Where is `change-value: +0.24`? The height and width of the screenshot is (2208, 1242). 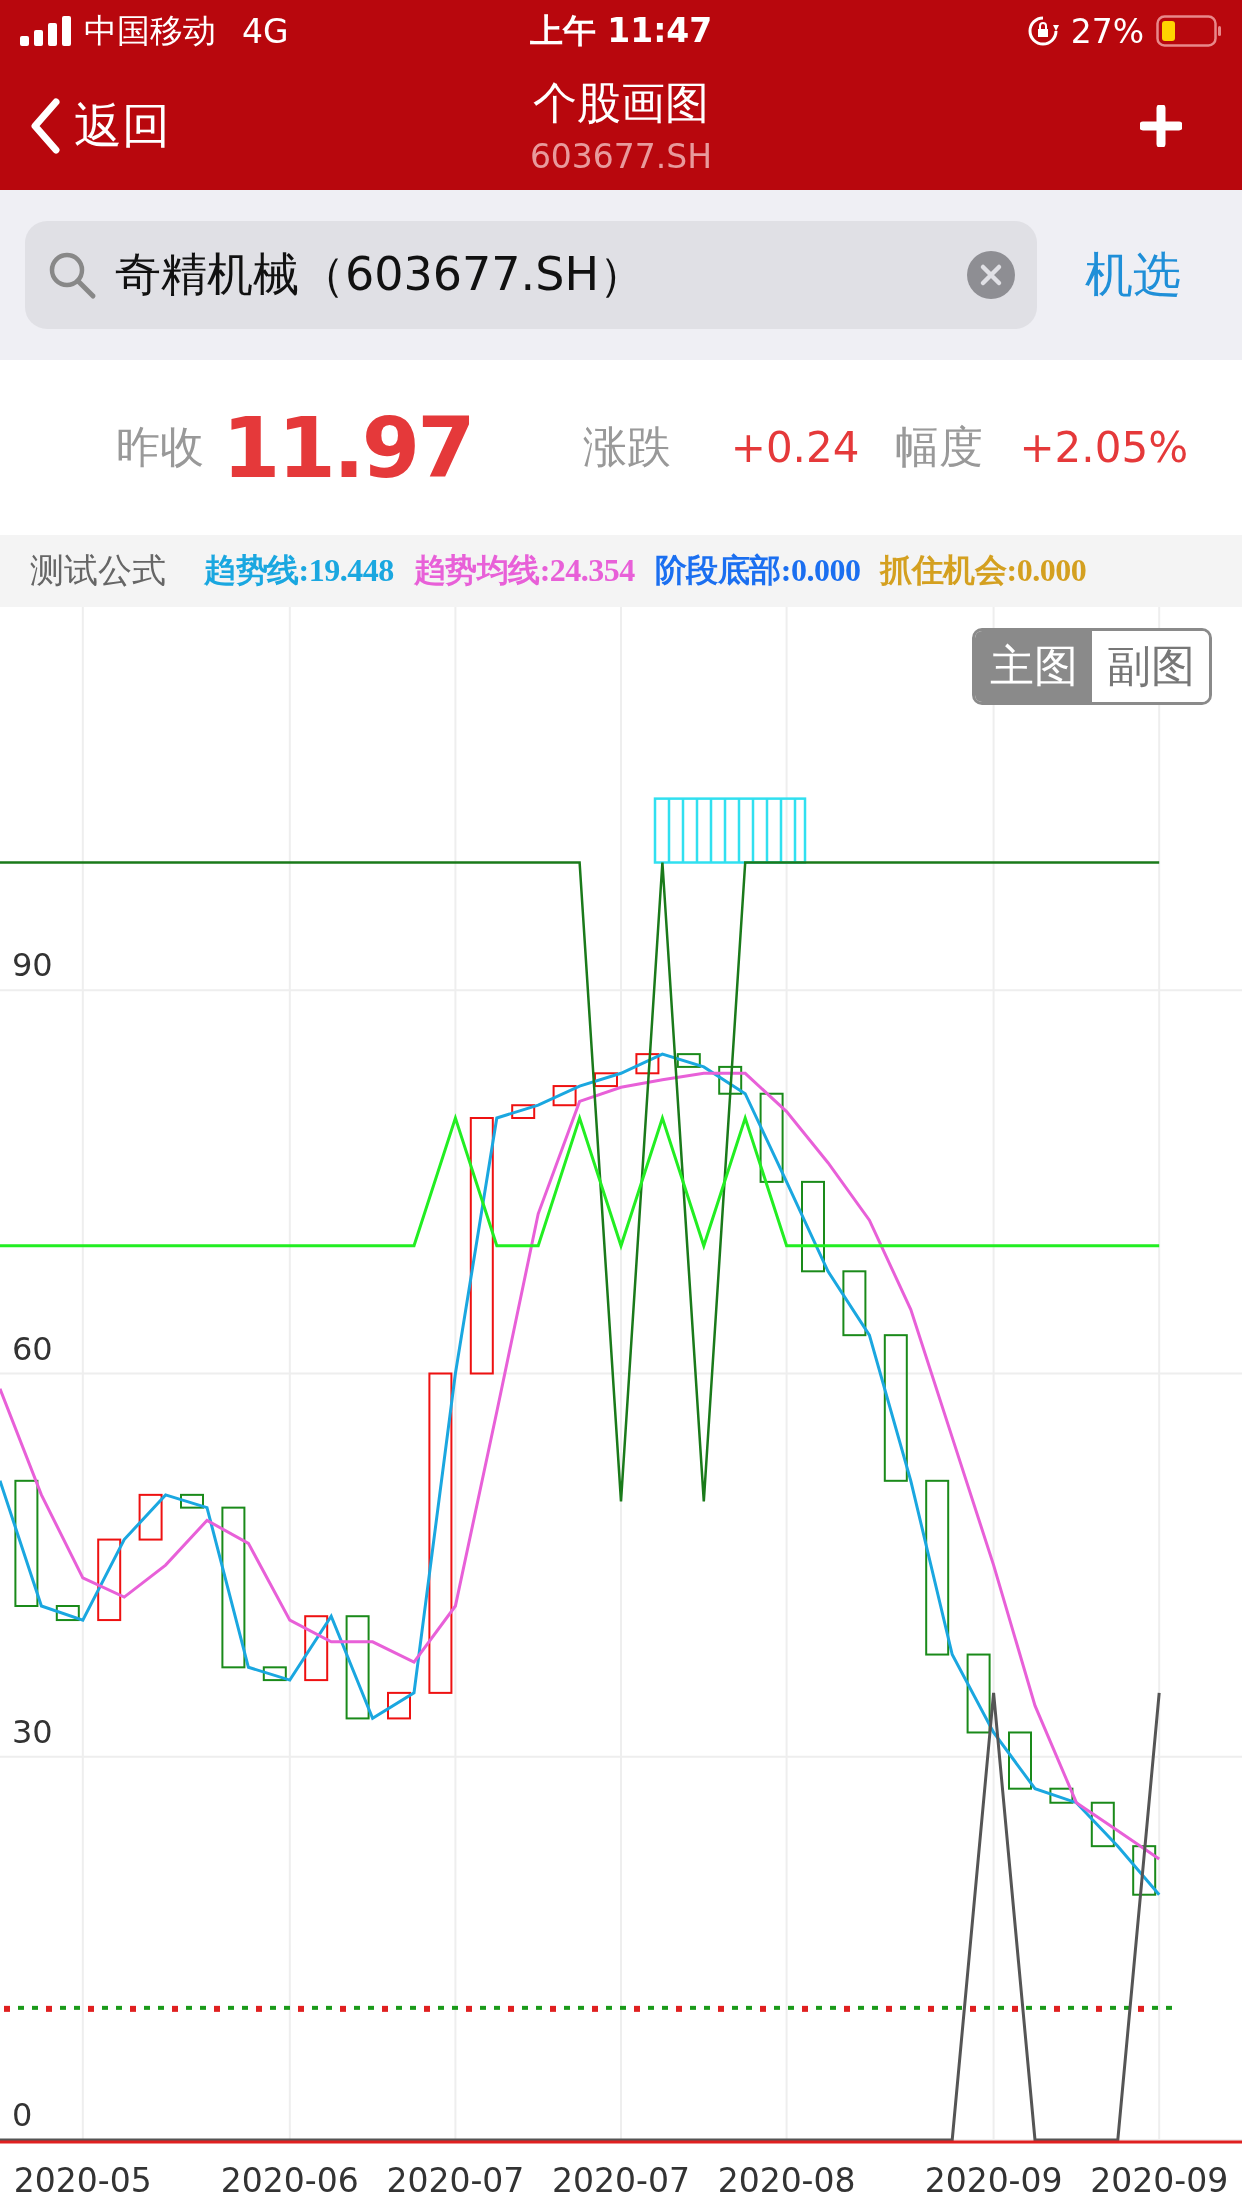 change-value: +0.24 is located at coordinates (795, 447).